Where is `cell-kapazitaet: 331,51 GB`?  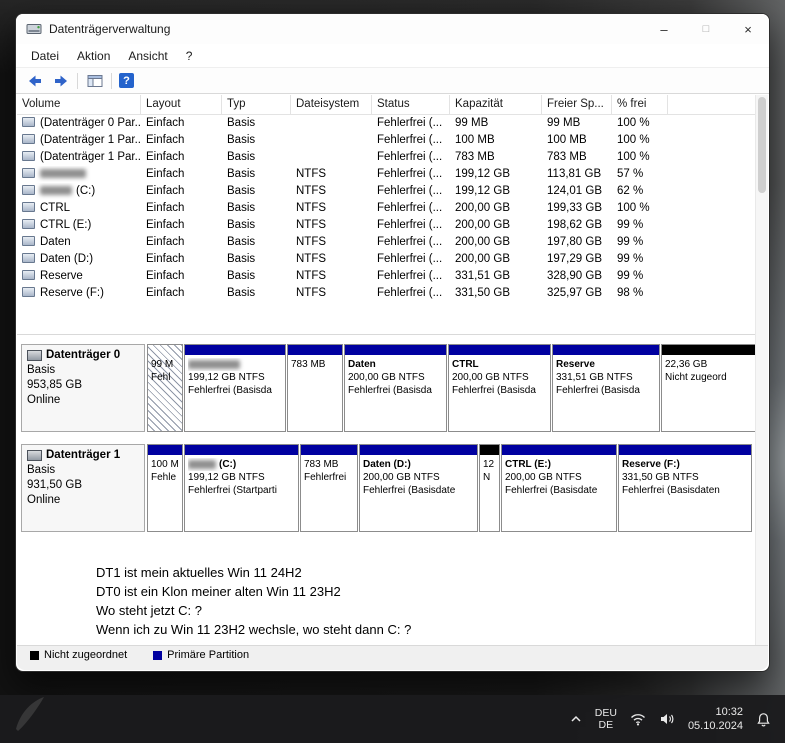
cell-kapazitaet: 331,51 GB is located at coordinates (482, 276).